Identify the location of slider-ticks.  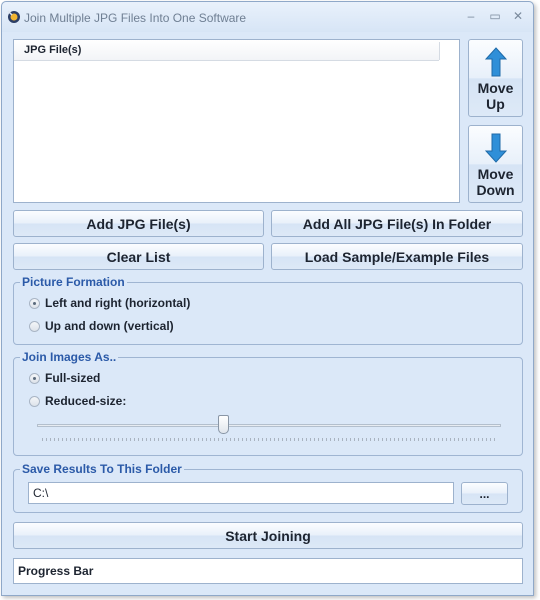
(270, 439).